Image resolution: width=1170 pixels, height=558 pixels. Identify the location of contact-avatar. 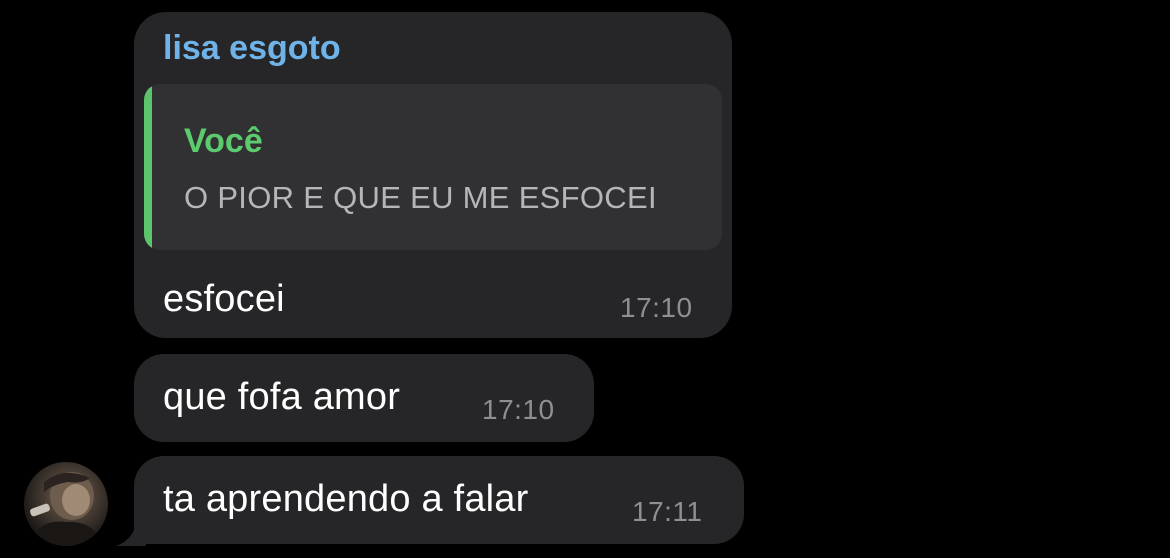
(66, 504).